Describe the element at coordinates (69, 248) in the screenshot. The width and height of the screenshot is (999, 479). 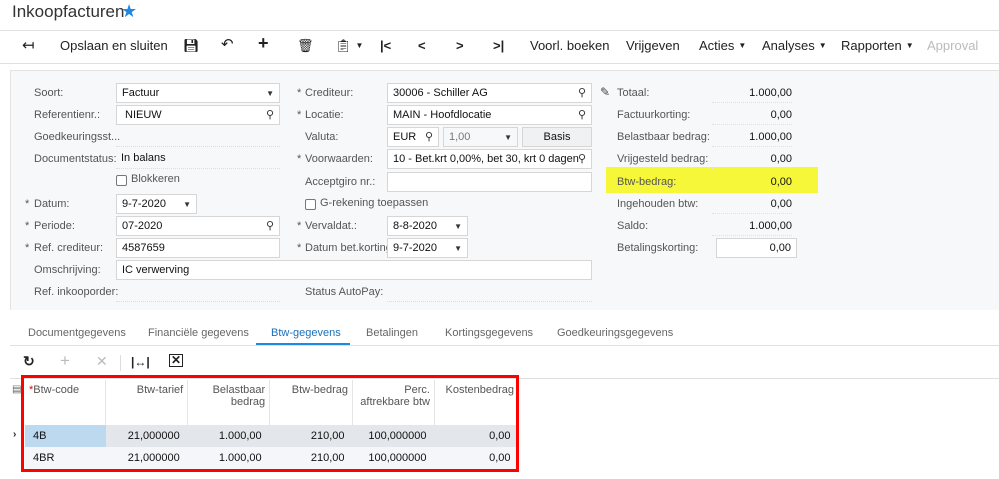
I see `ref-crediteur-label: Ref. crediteur:` at that location.